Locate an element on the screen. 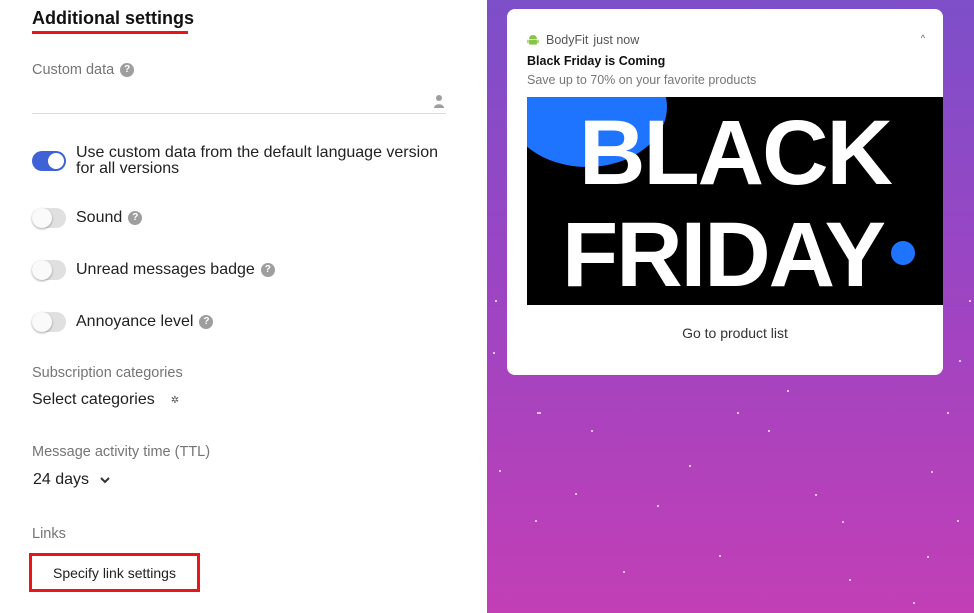 This screenshot has height=613, width=974. links-label: Links is located at coordinates (49, 534).